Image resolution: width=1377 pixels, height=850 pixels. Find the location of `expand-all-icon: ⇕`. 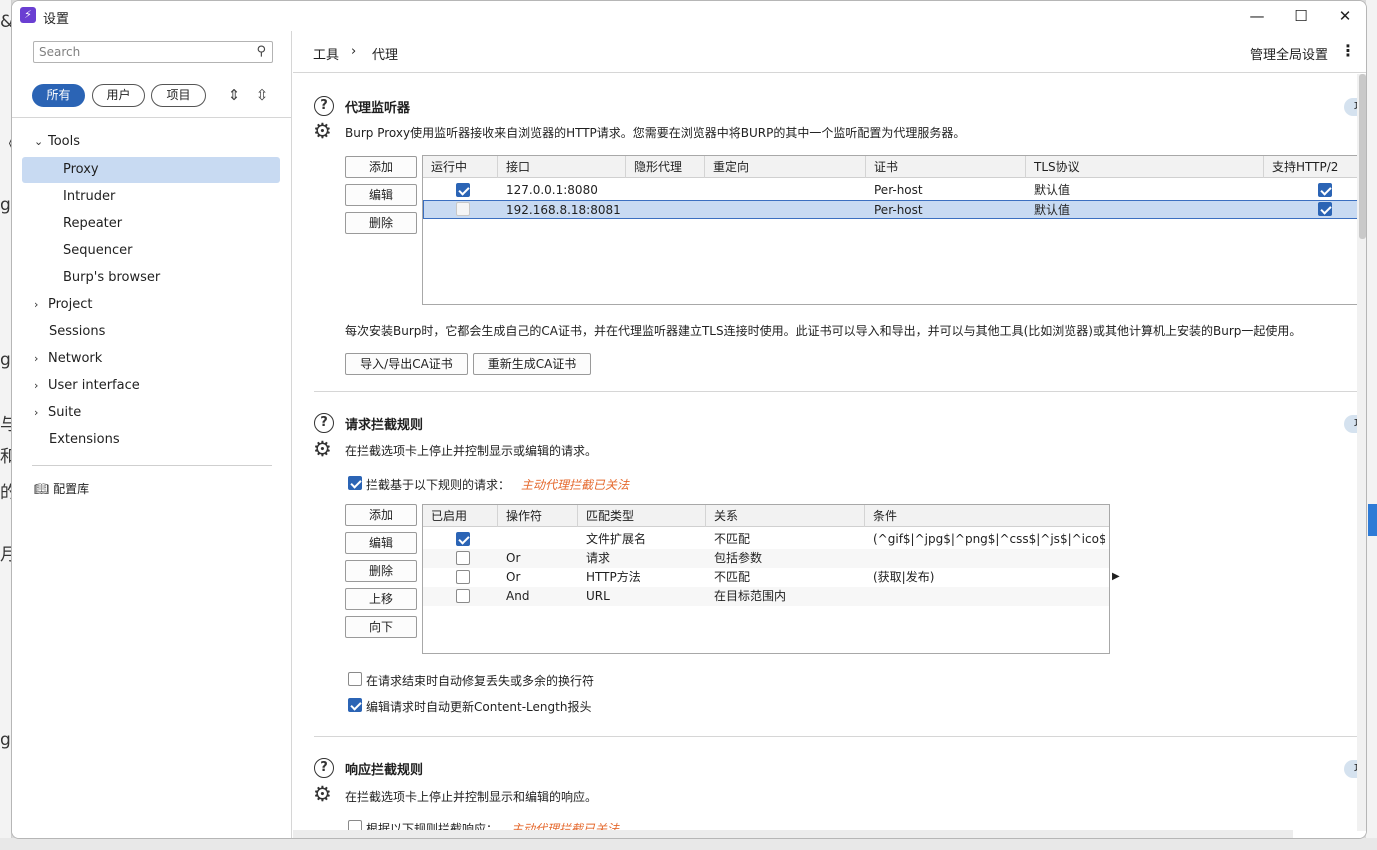

expand-all-icon: ⇕ is located at coordinates (234, 95).